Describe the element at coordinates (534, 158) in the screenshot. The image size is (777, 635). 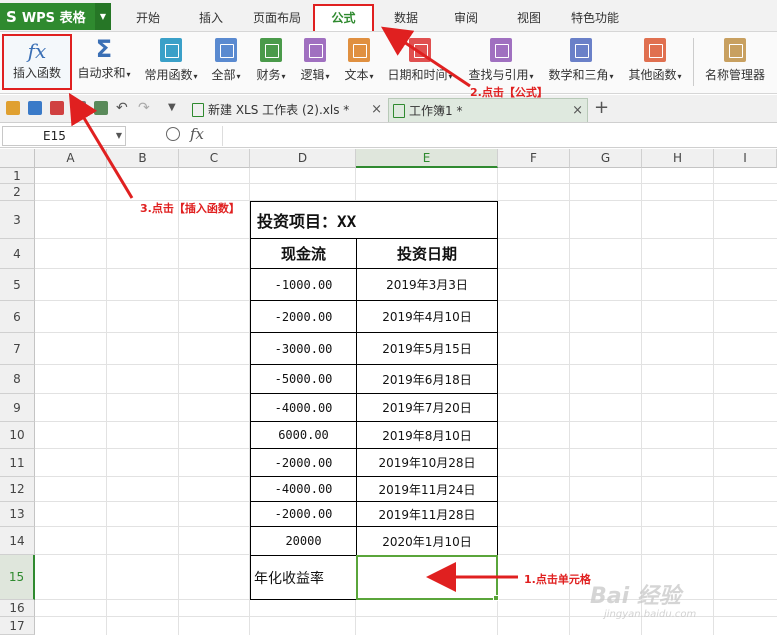
I see `column-header-f: F` at that location.